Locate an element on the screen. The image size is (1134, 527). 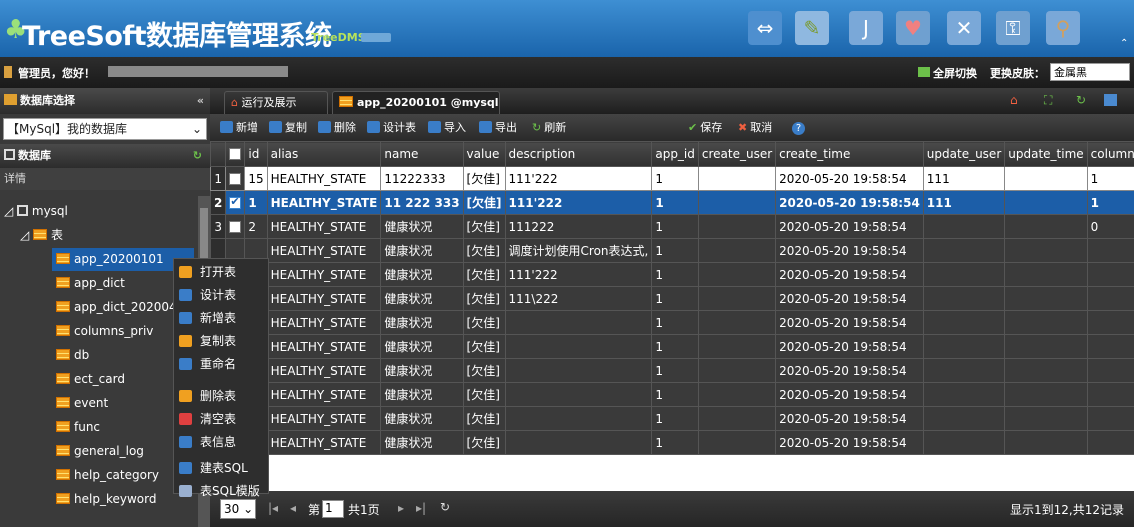
column-header-update_time: update_time is located at coordinates (1046, 154).